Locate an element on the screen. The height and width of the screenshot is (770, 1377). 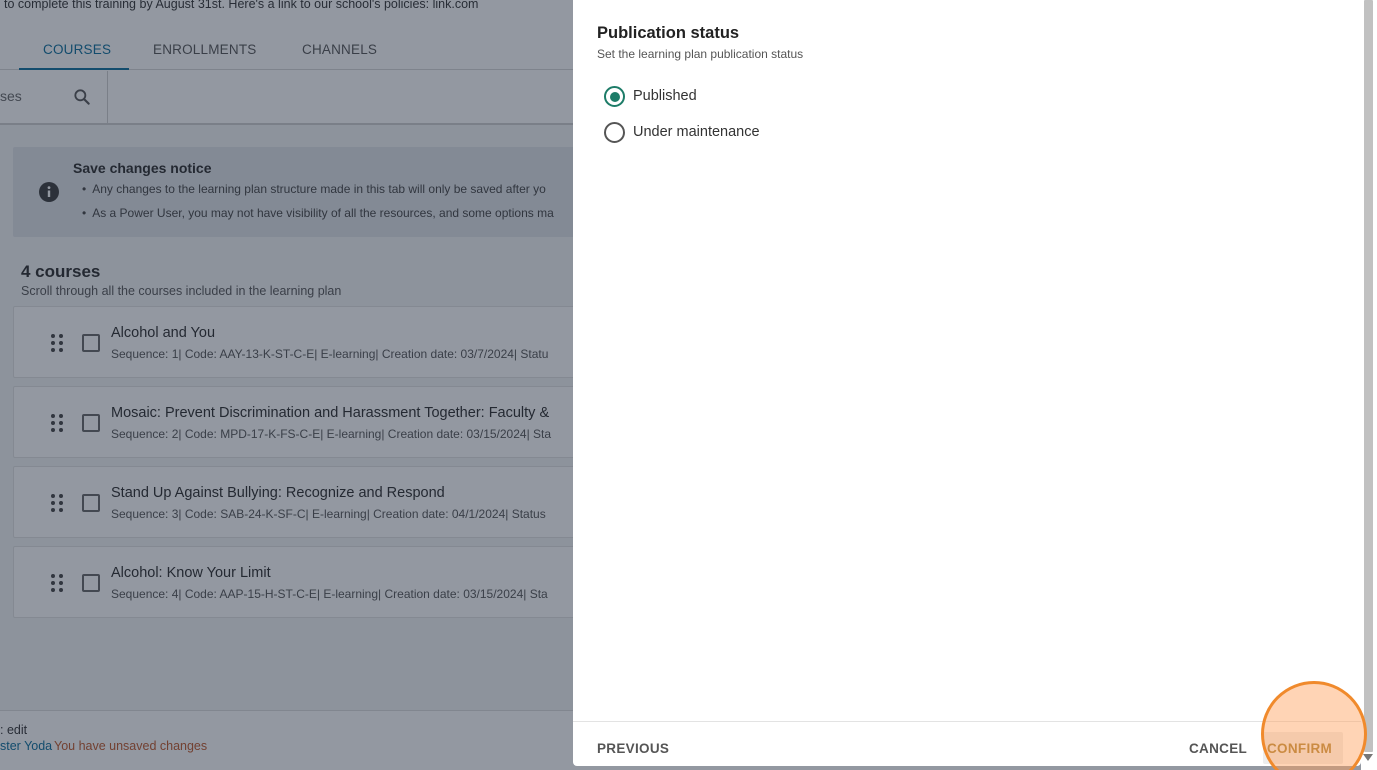
radio-label: Under maintenance is located at coordinates (696, 132).